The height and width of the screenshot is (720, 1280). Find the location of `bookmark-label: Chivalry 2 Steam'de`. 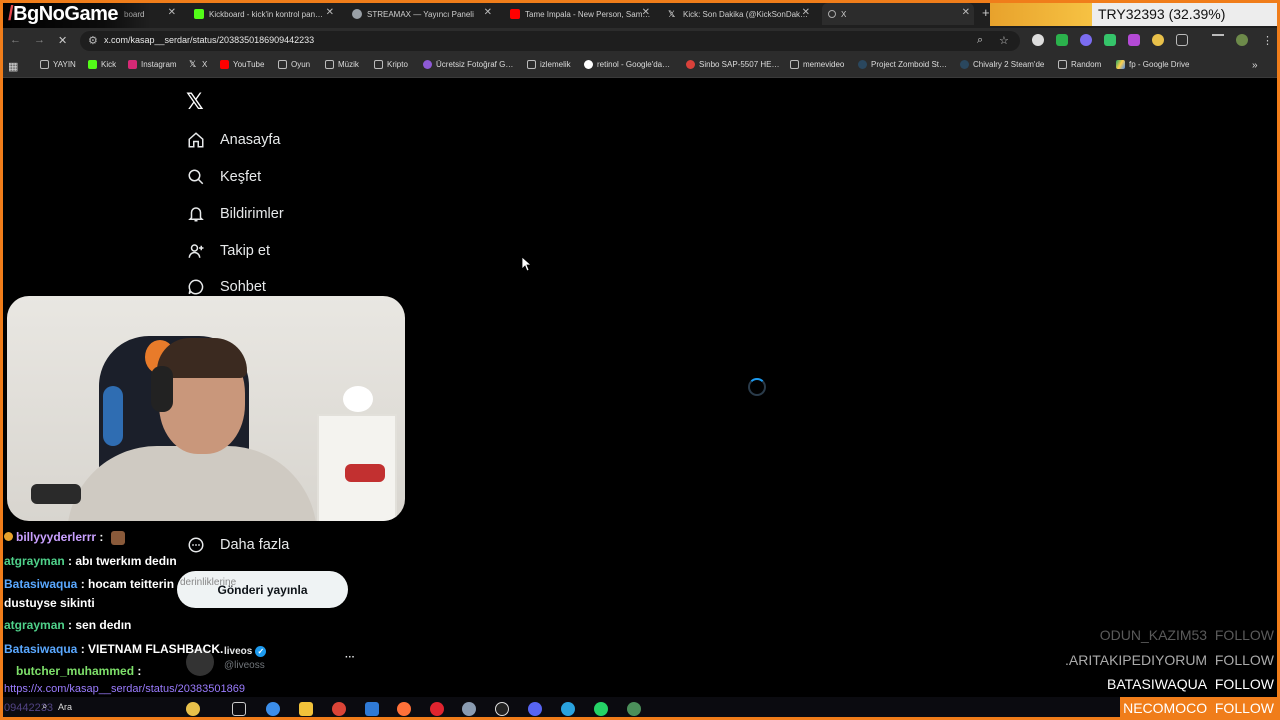

bookmark-label: Chivalry 2 Steam'de is located at coordinates (1009, 64).